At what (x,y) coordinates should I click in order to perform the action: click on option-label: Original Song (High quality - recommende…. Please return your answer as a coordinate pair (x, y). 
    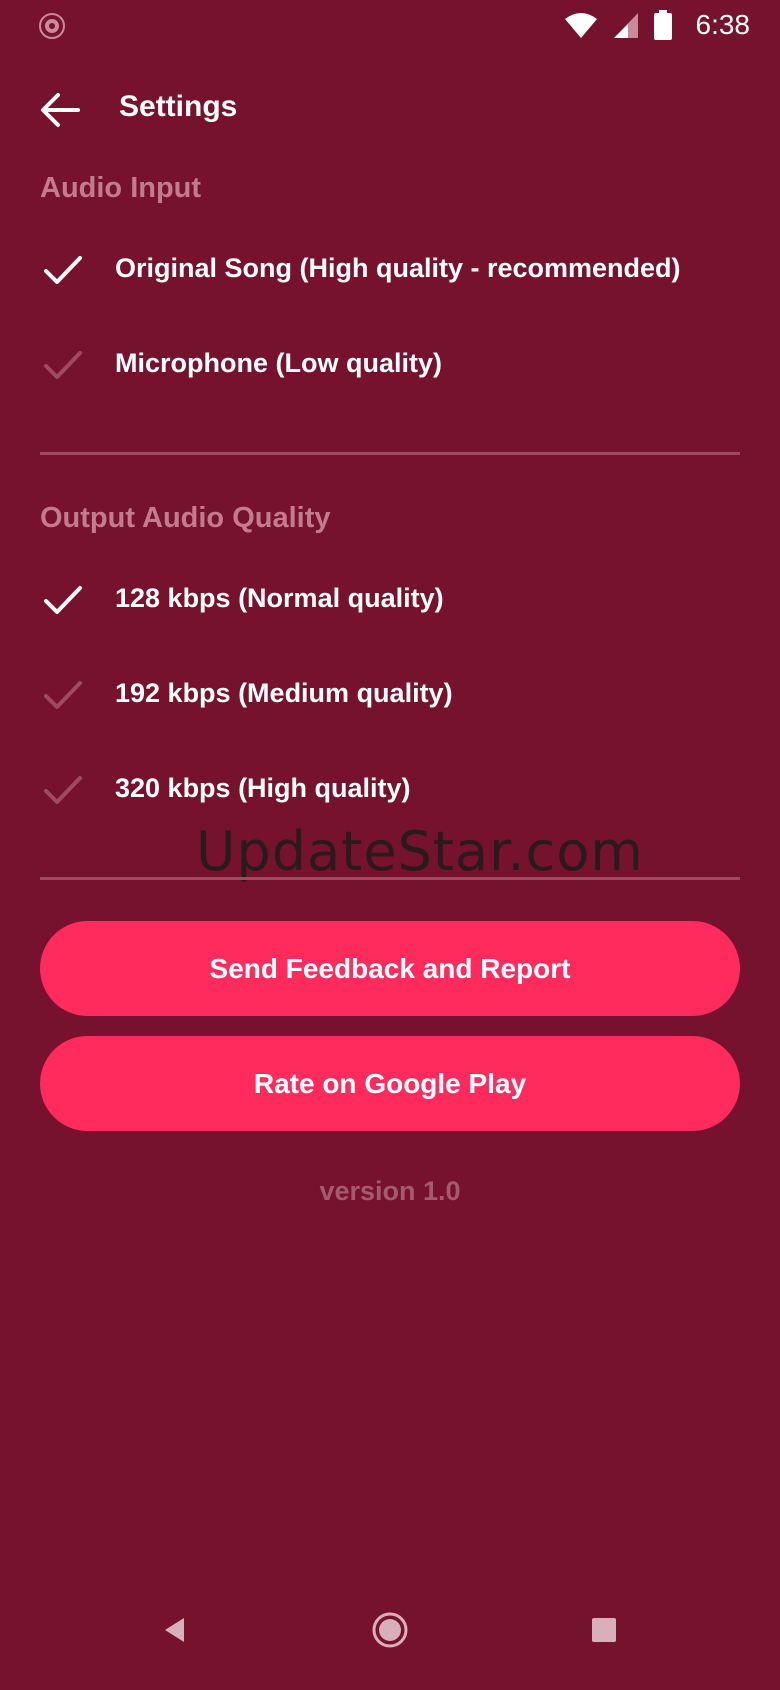
    Looking at the image, I should click on (398, 268).